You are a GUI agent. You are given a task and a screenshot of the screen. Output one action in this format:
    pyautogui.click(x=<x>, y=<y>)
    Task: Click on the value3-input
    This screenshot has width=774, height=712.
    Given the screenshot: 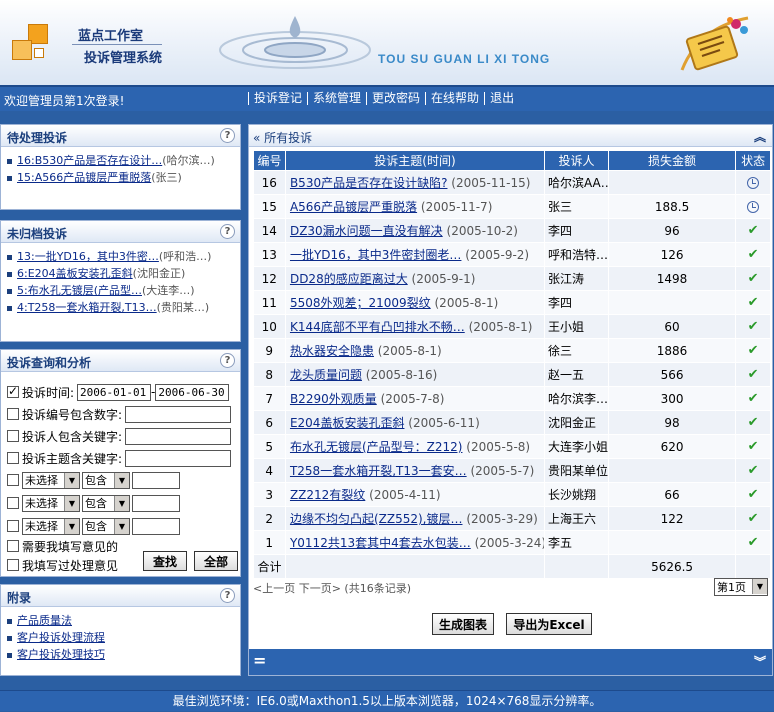 What is the action you would take?
    pyautogui.click(x=156, y=526)
    